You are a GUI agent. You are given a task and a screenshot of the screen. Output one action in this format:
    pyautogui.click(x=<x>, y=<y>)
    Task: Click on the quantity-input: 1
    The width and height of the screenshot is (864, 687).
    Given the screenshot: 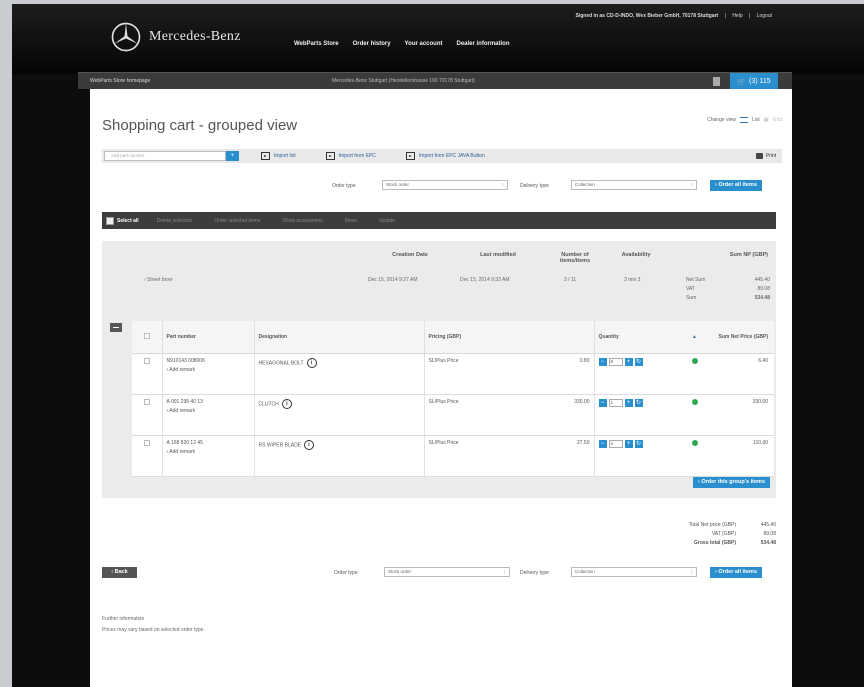 What is the action you would take?
    pyautogui.click(x=615, y=402)
    